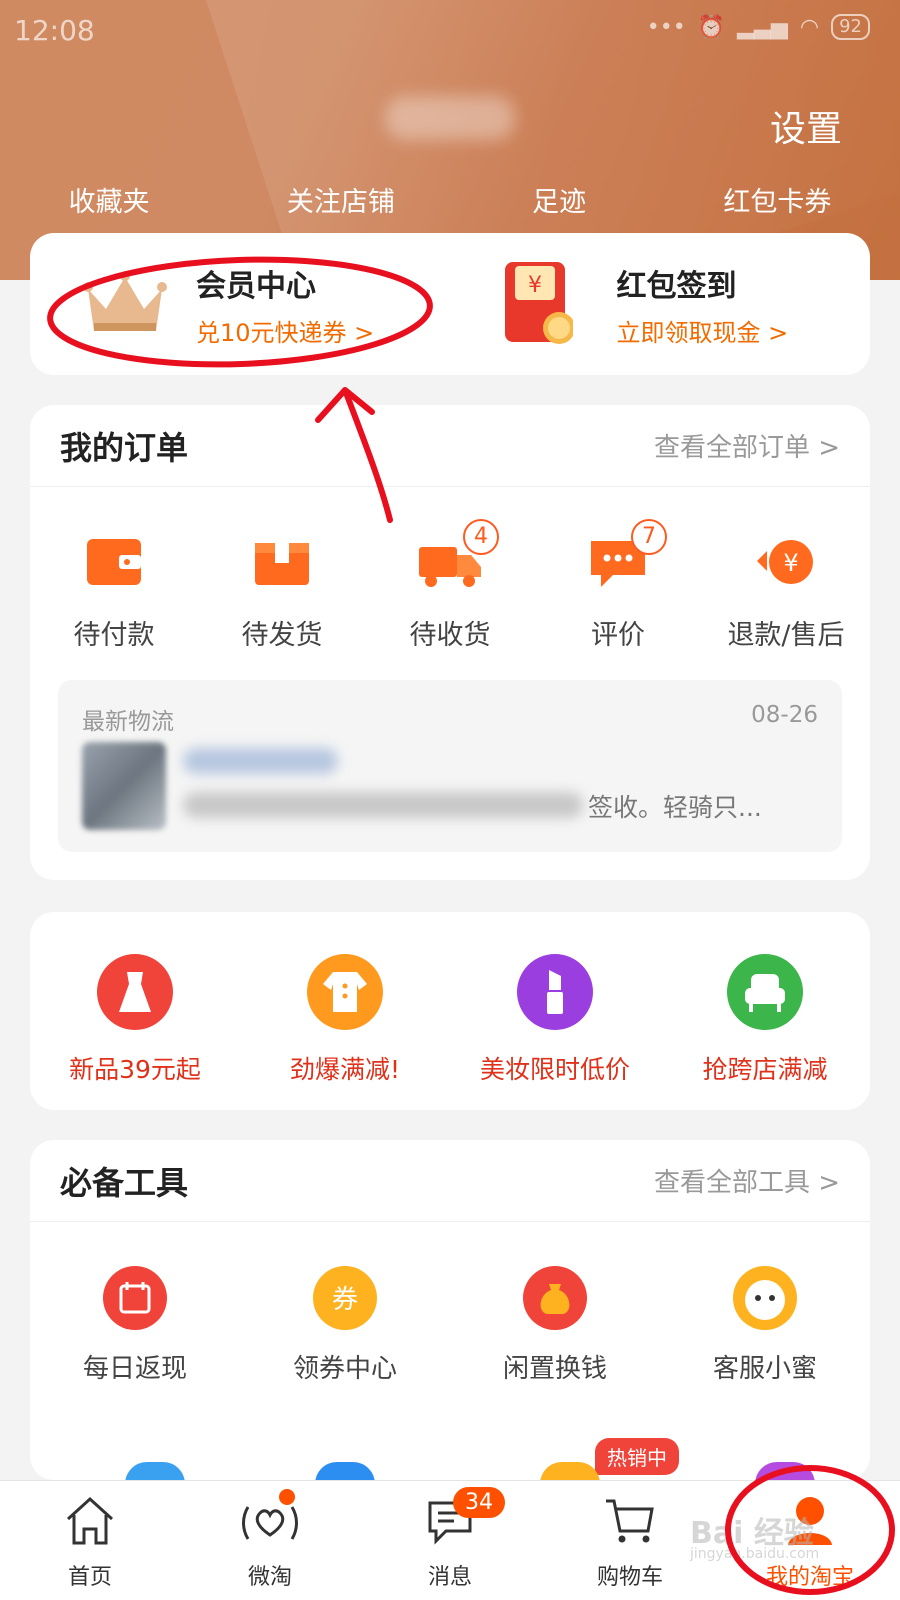 The image size is (900, 1600). I want to click on tools-header: 必备工具 查看全部工具 >, so click(450, 1181).